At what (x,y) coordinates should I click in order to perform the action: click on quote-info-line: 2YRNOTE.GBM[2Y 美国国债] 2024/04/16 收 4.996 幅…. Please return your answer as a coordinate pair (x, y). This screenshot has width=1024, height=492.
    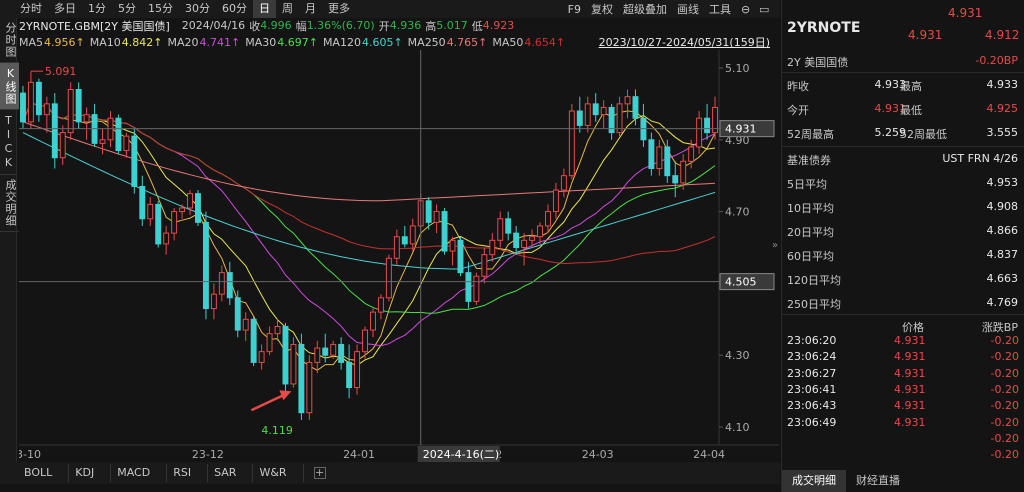
    Looking at the image, I should click on (268, 25).